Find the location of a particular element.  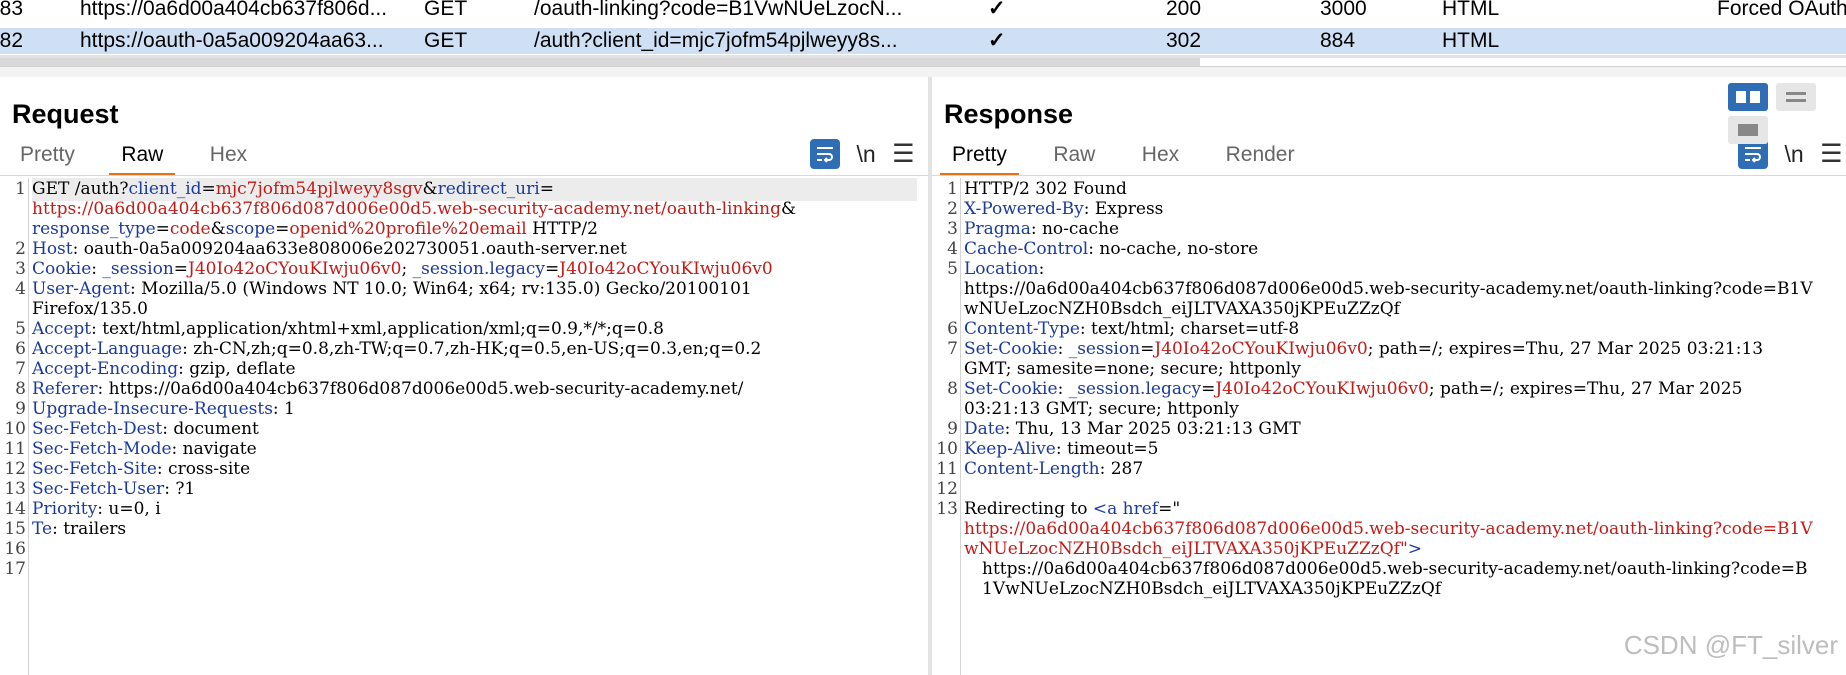

history-cell-length: 3000 is located at coordinates (1343, 10).